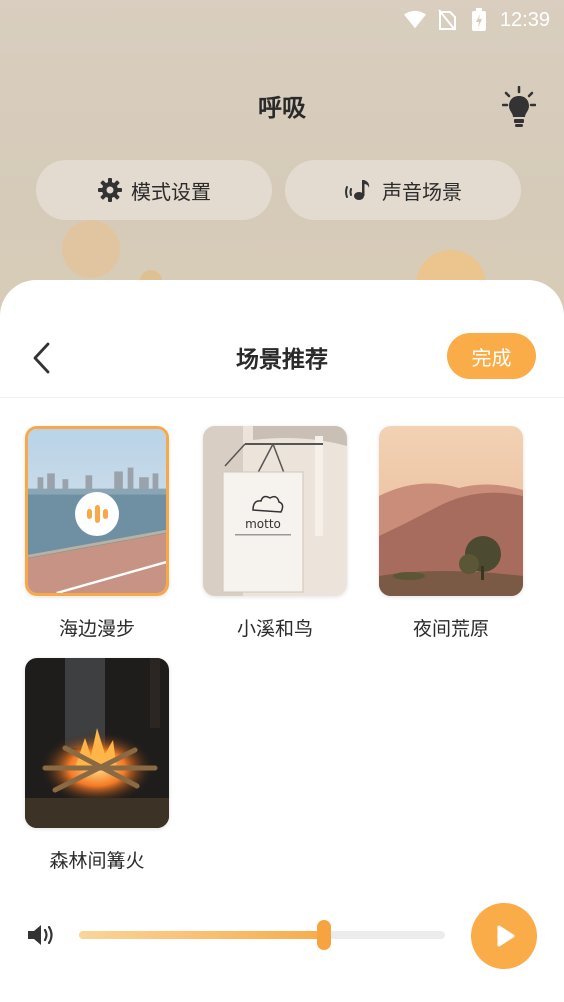  What do you see at coordinates (274, 629) in the screenshot?
I see `scene-label: 小溪和鸟` at bounding box center [274, 629].